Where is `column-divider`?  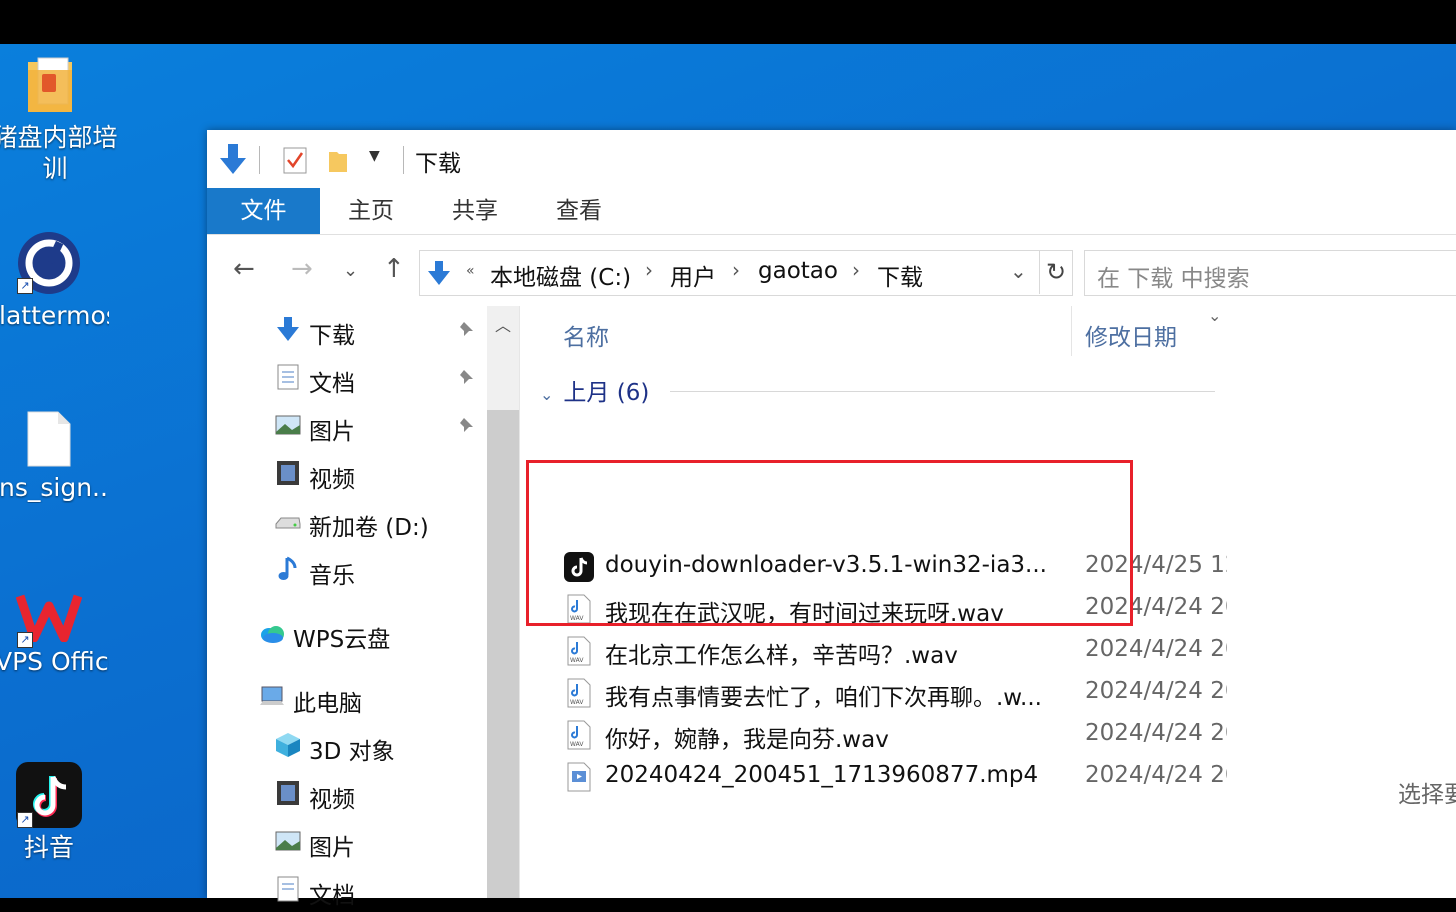
column-divider is located at coordinates (1071, 331).